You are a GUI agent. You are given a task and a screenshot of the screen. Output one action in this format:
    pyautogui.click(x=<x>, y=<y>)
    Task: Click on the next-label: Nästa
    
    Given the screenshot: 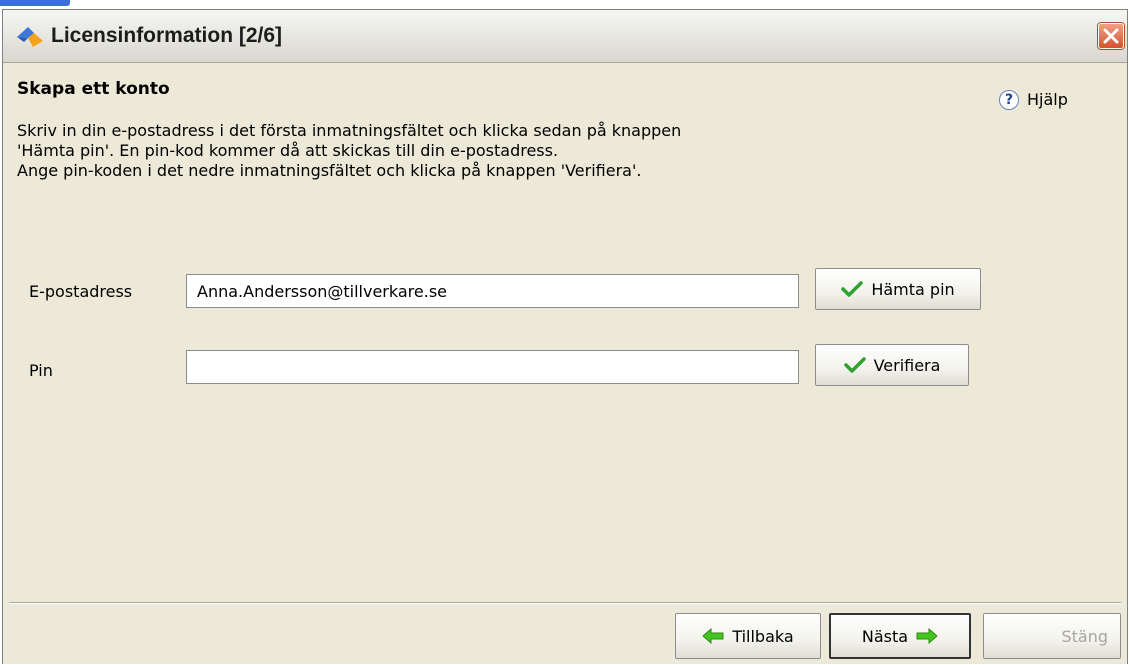 What is the action you would take?
    pyautogui.click(x=885, y=636)
    